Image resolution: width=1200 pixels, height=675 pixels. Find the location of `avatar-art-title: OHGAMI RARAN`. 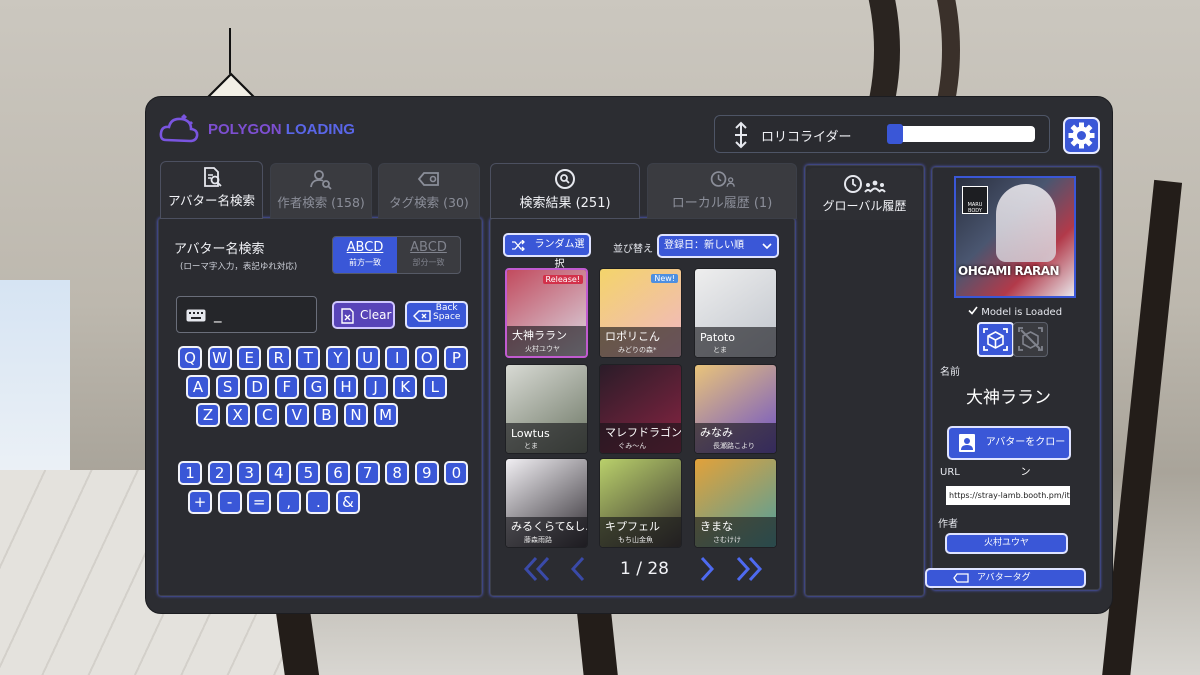

avatar-art-title: OHGAMI RARAN is located at coordinates (1009, 271).